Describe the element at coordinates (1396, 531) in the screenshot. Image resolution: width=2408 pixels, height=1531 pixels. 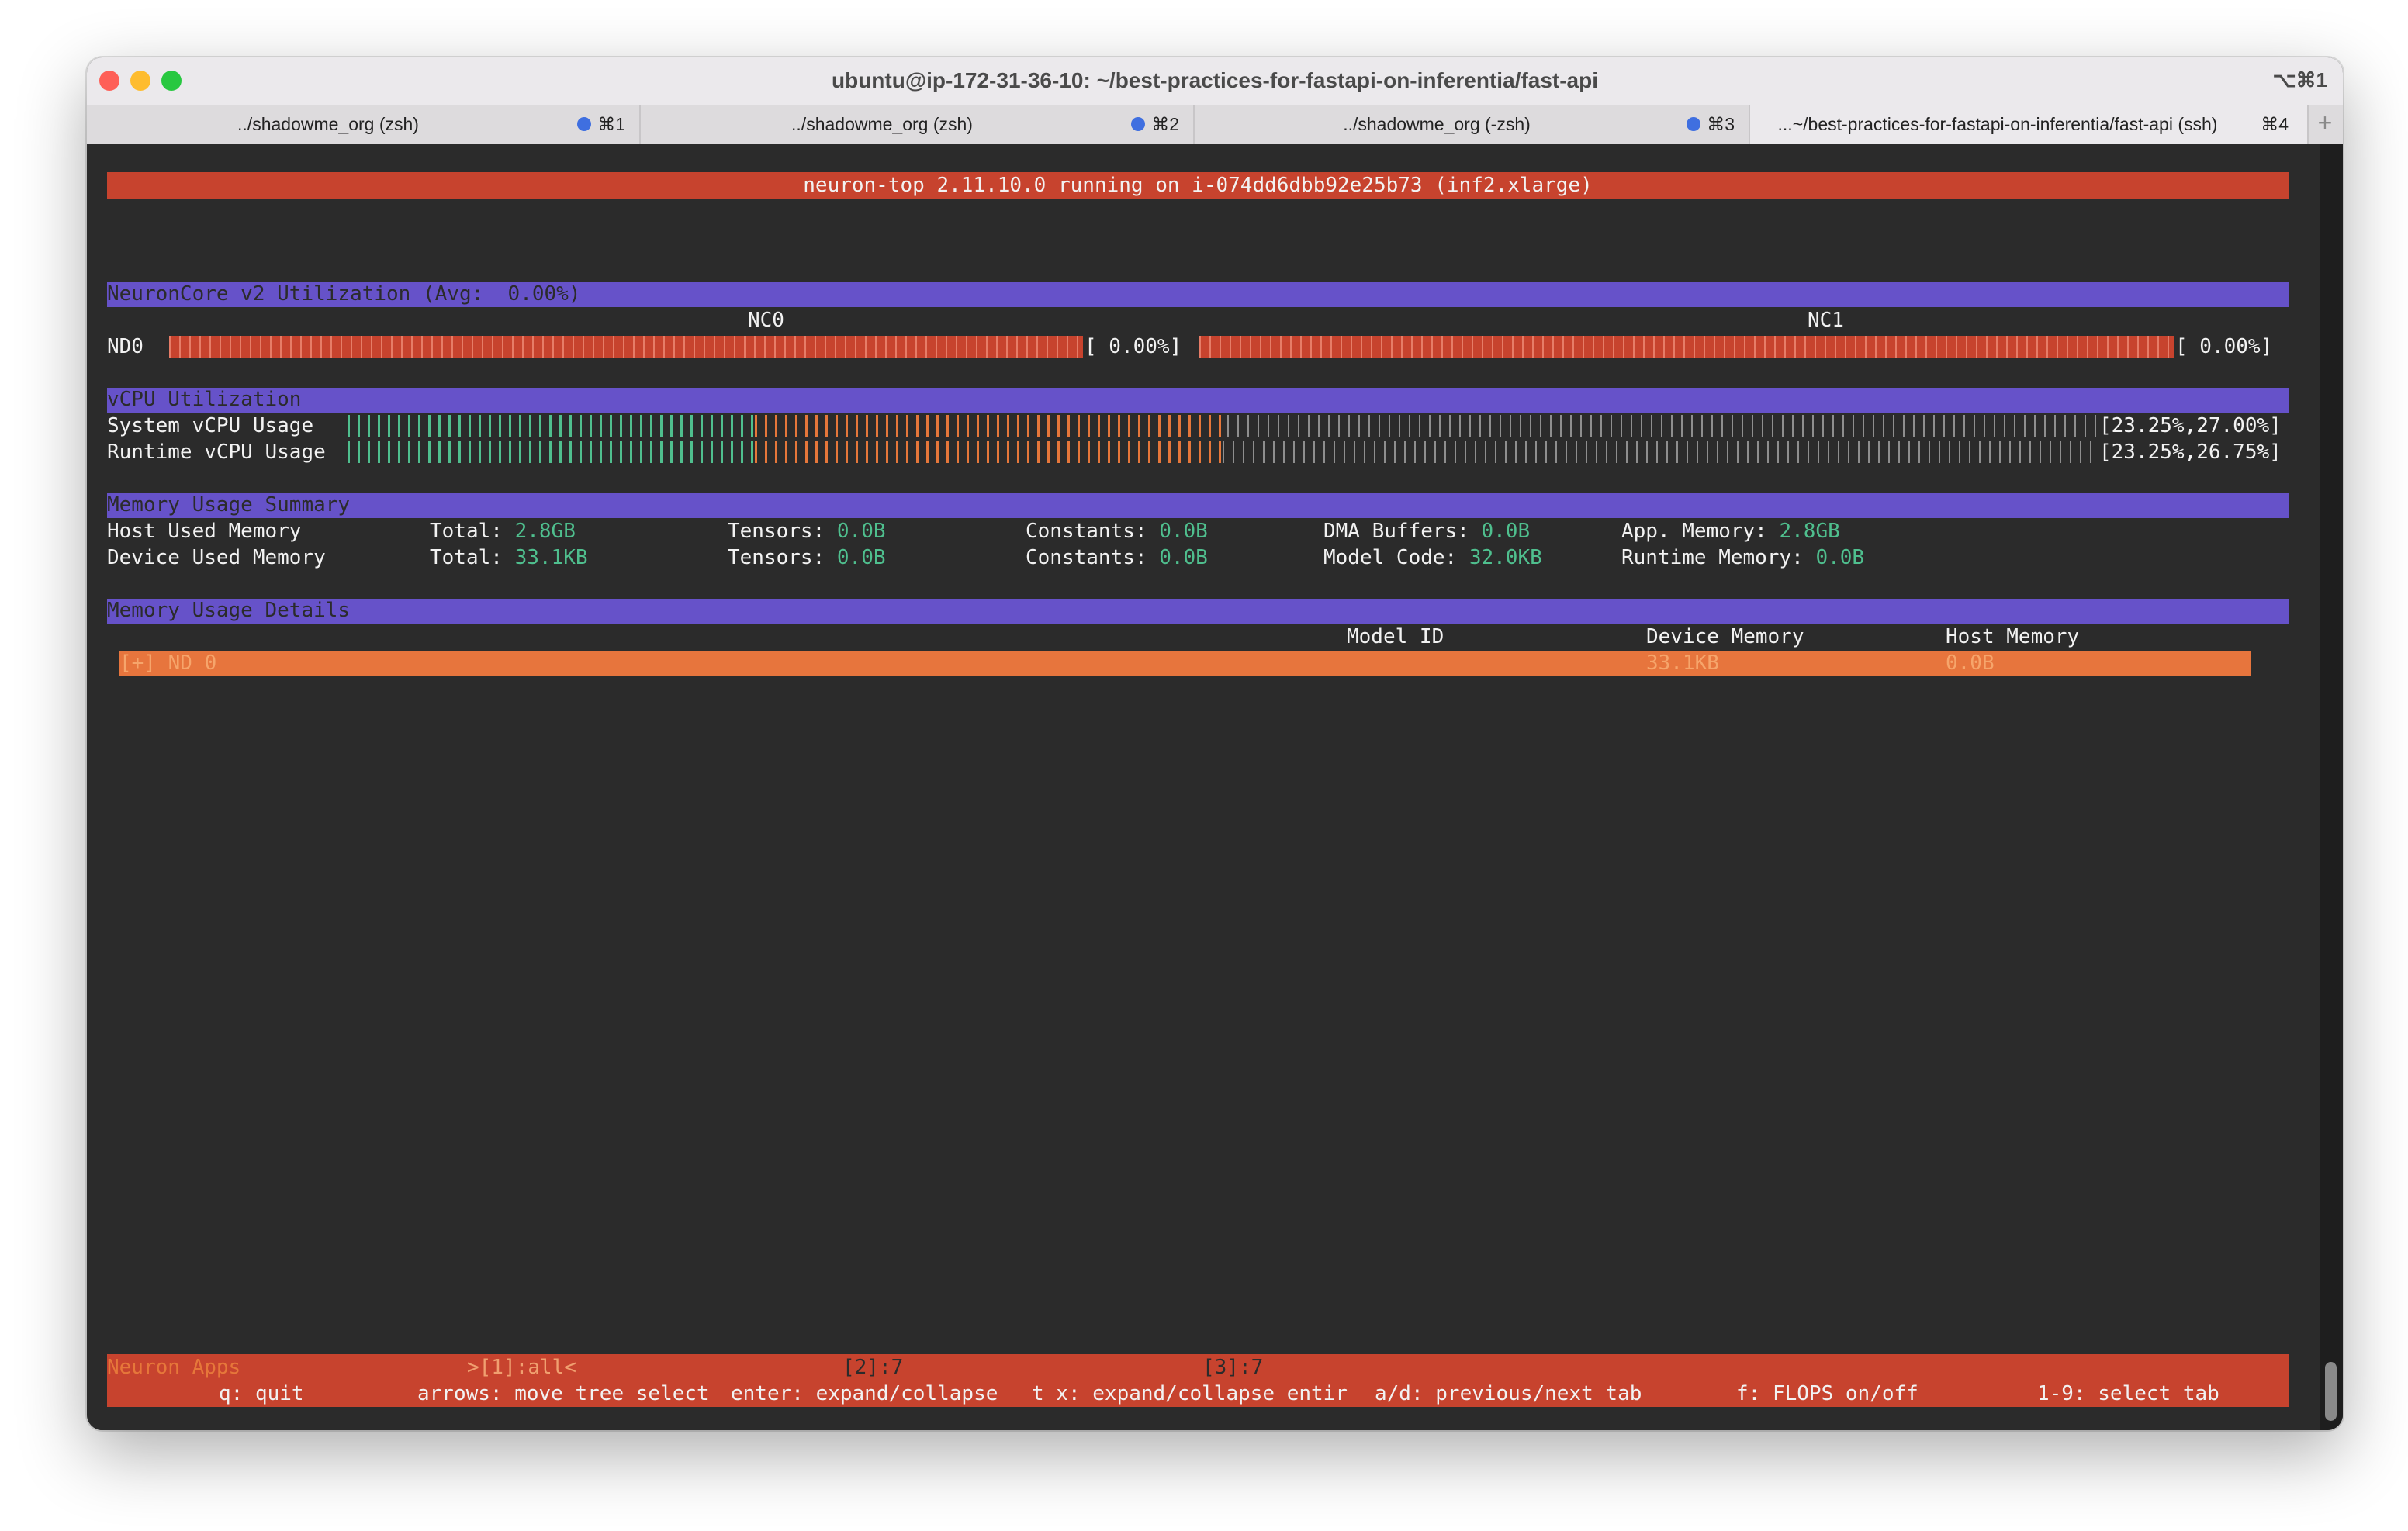
I see `host-dma-label: DMA Buffers:` at that location.